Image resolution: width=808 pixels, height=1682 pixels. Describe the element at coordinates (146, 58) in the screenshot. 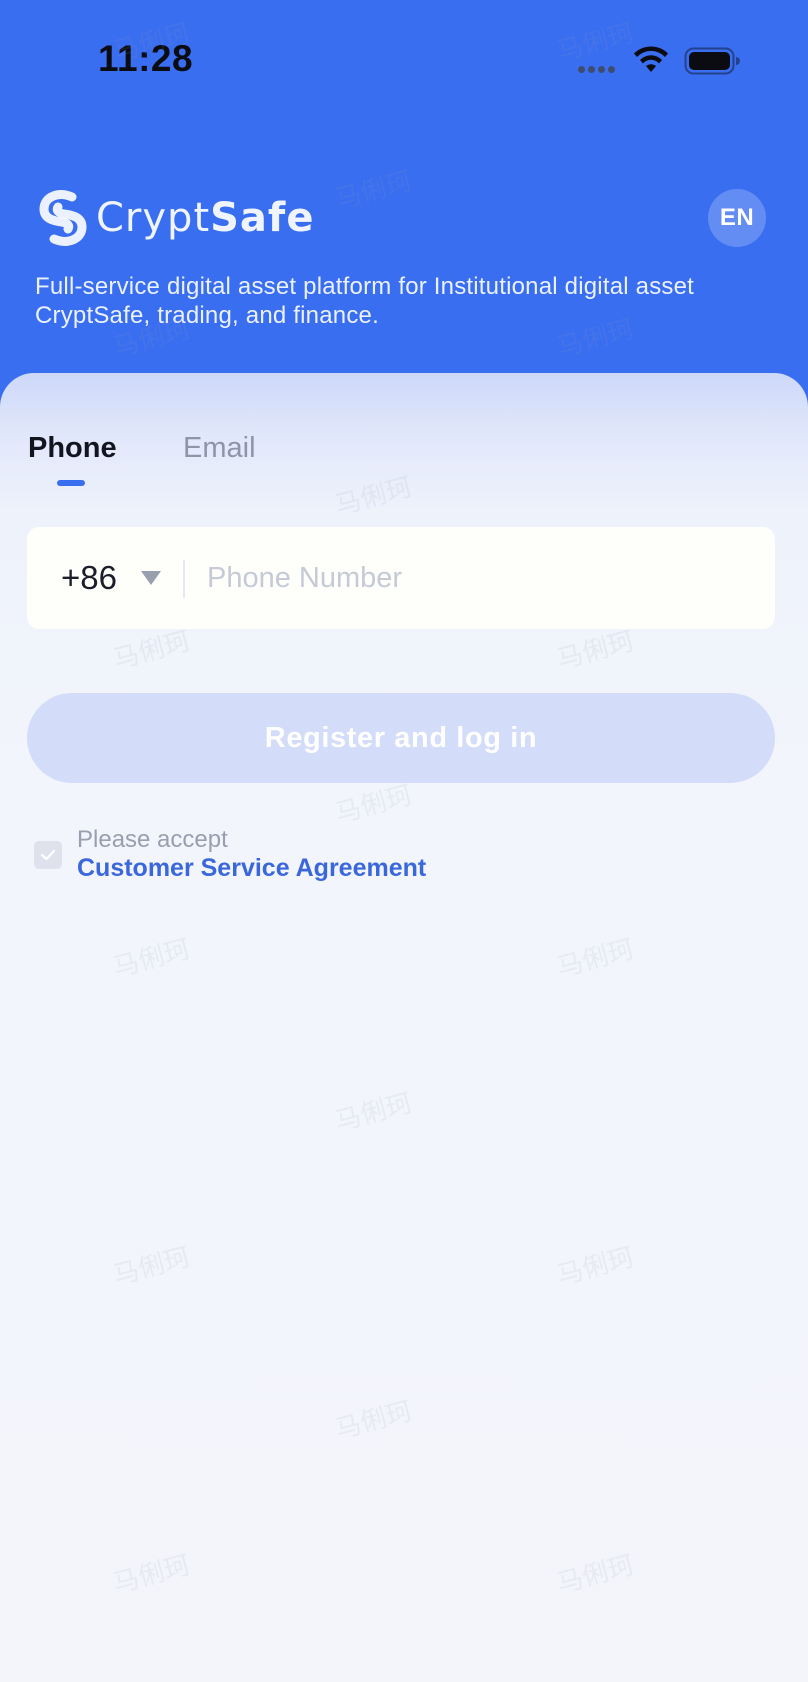

I see `status-time: 11:28` at that location.